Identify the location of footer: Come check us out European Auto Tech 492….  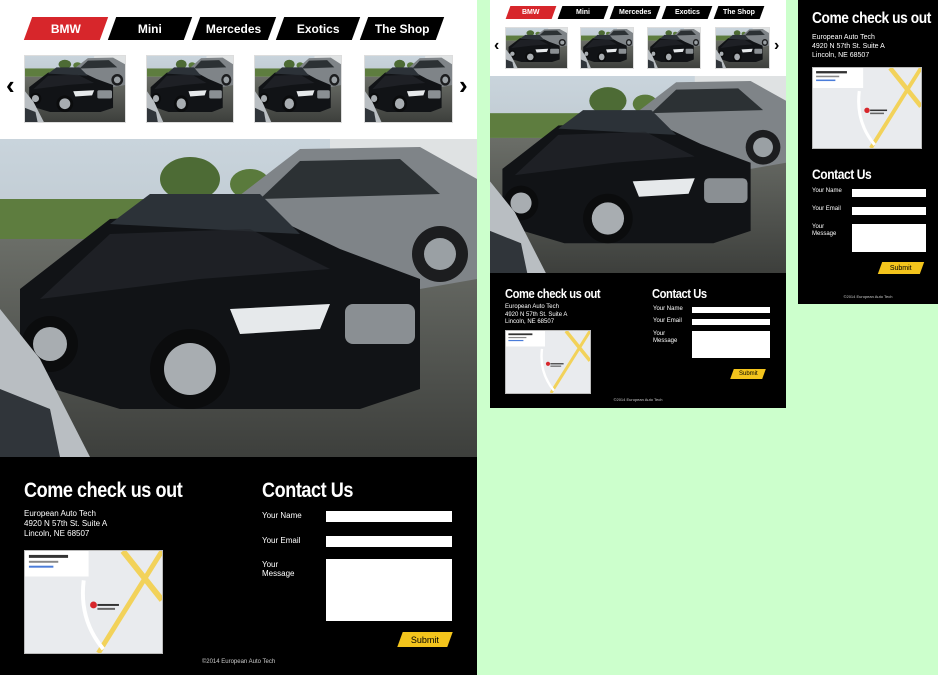
(638, 340).